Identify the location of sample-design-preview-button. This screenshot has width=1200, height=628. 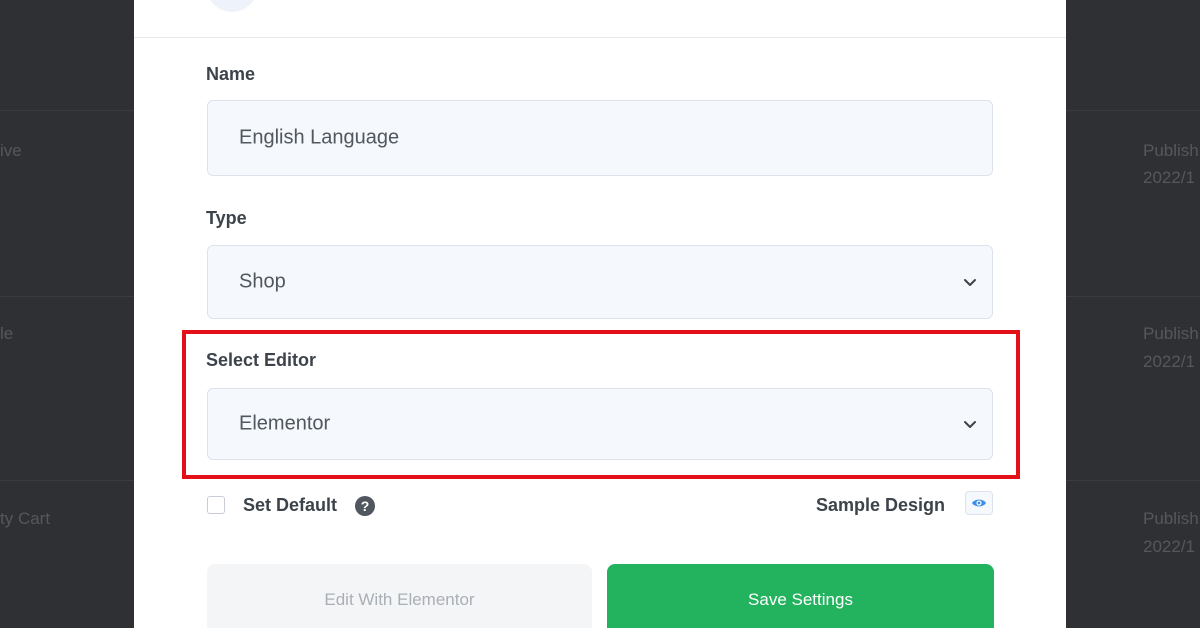
(979, 503).